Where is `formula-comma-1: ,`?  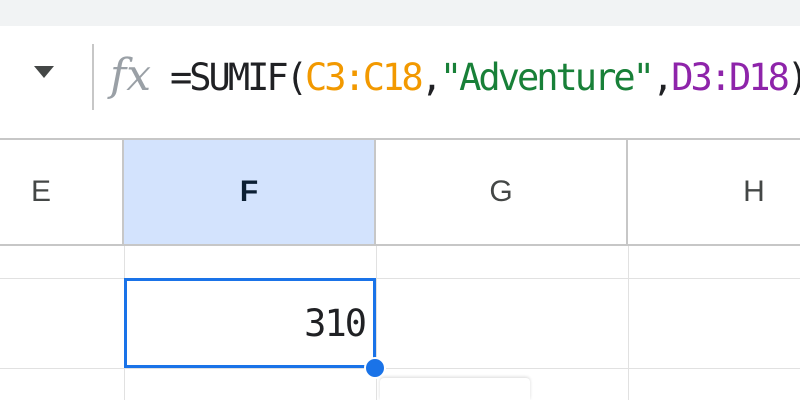
formula-comma-1: , is located at coordinates (431, 77).